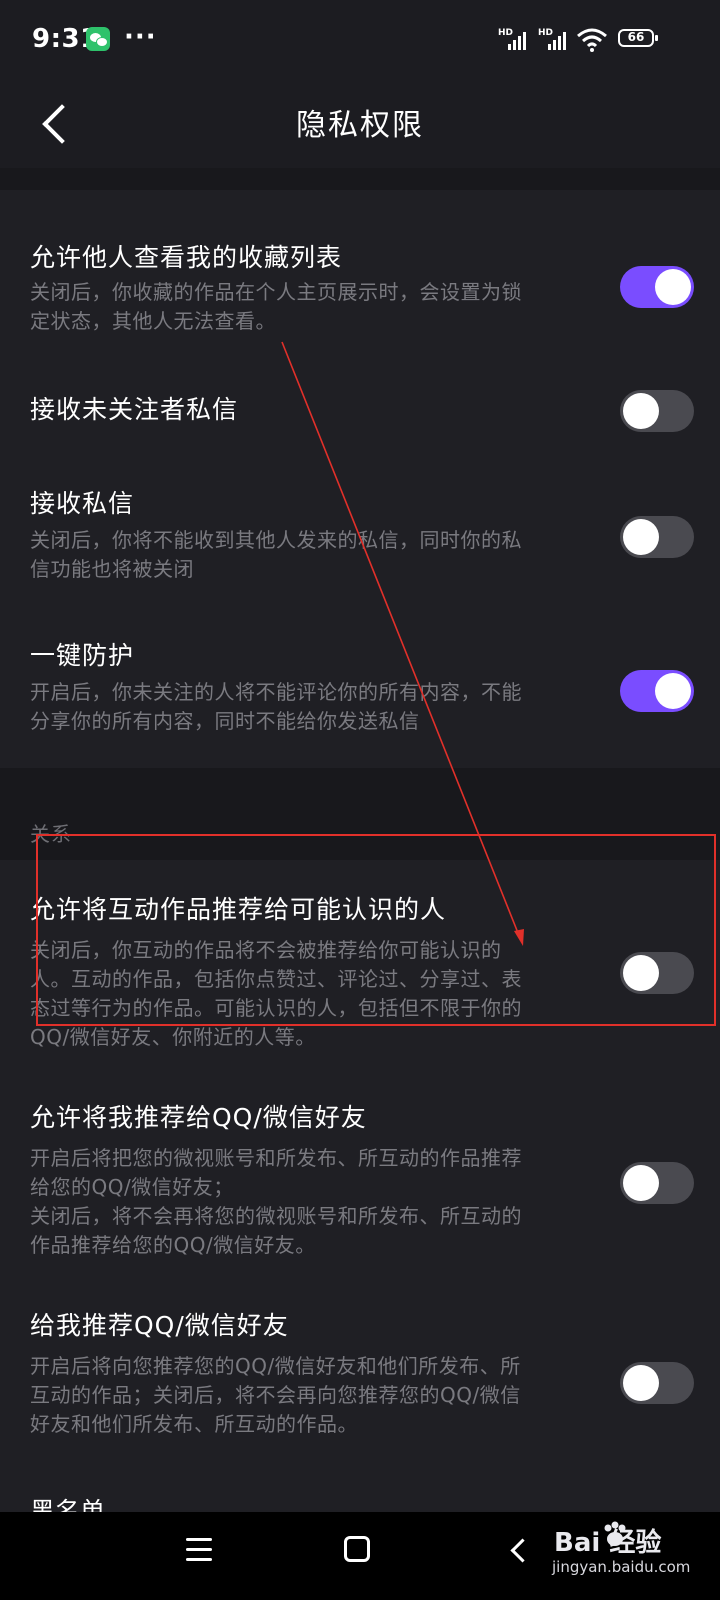 The width and height of the screenshot is (720, 1600). What do you see at coordinates (632, 1550) in the screenshot?
I see `baidu-watermark: Bai 经验 jingyan.baidu.com` at bounding box center [632, 1550].